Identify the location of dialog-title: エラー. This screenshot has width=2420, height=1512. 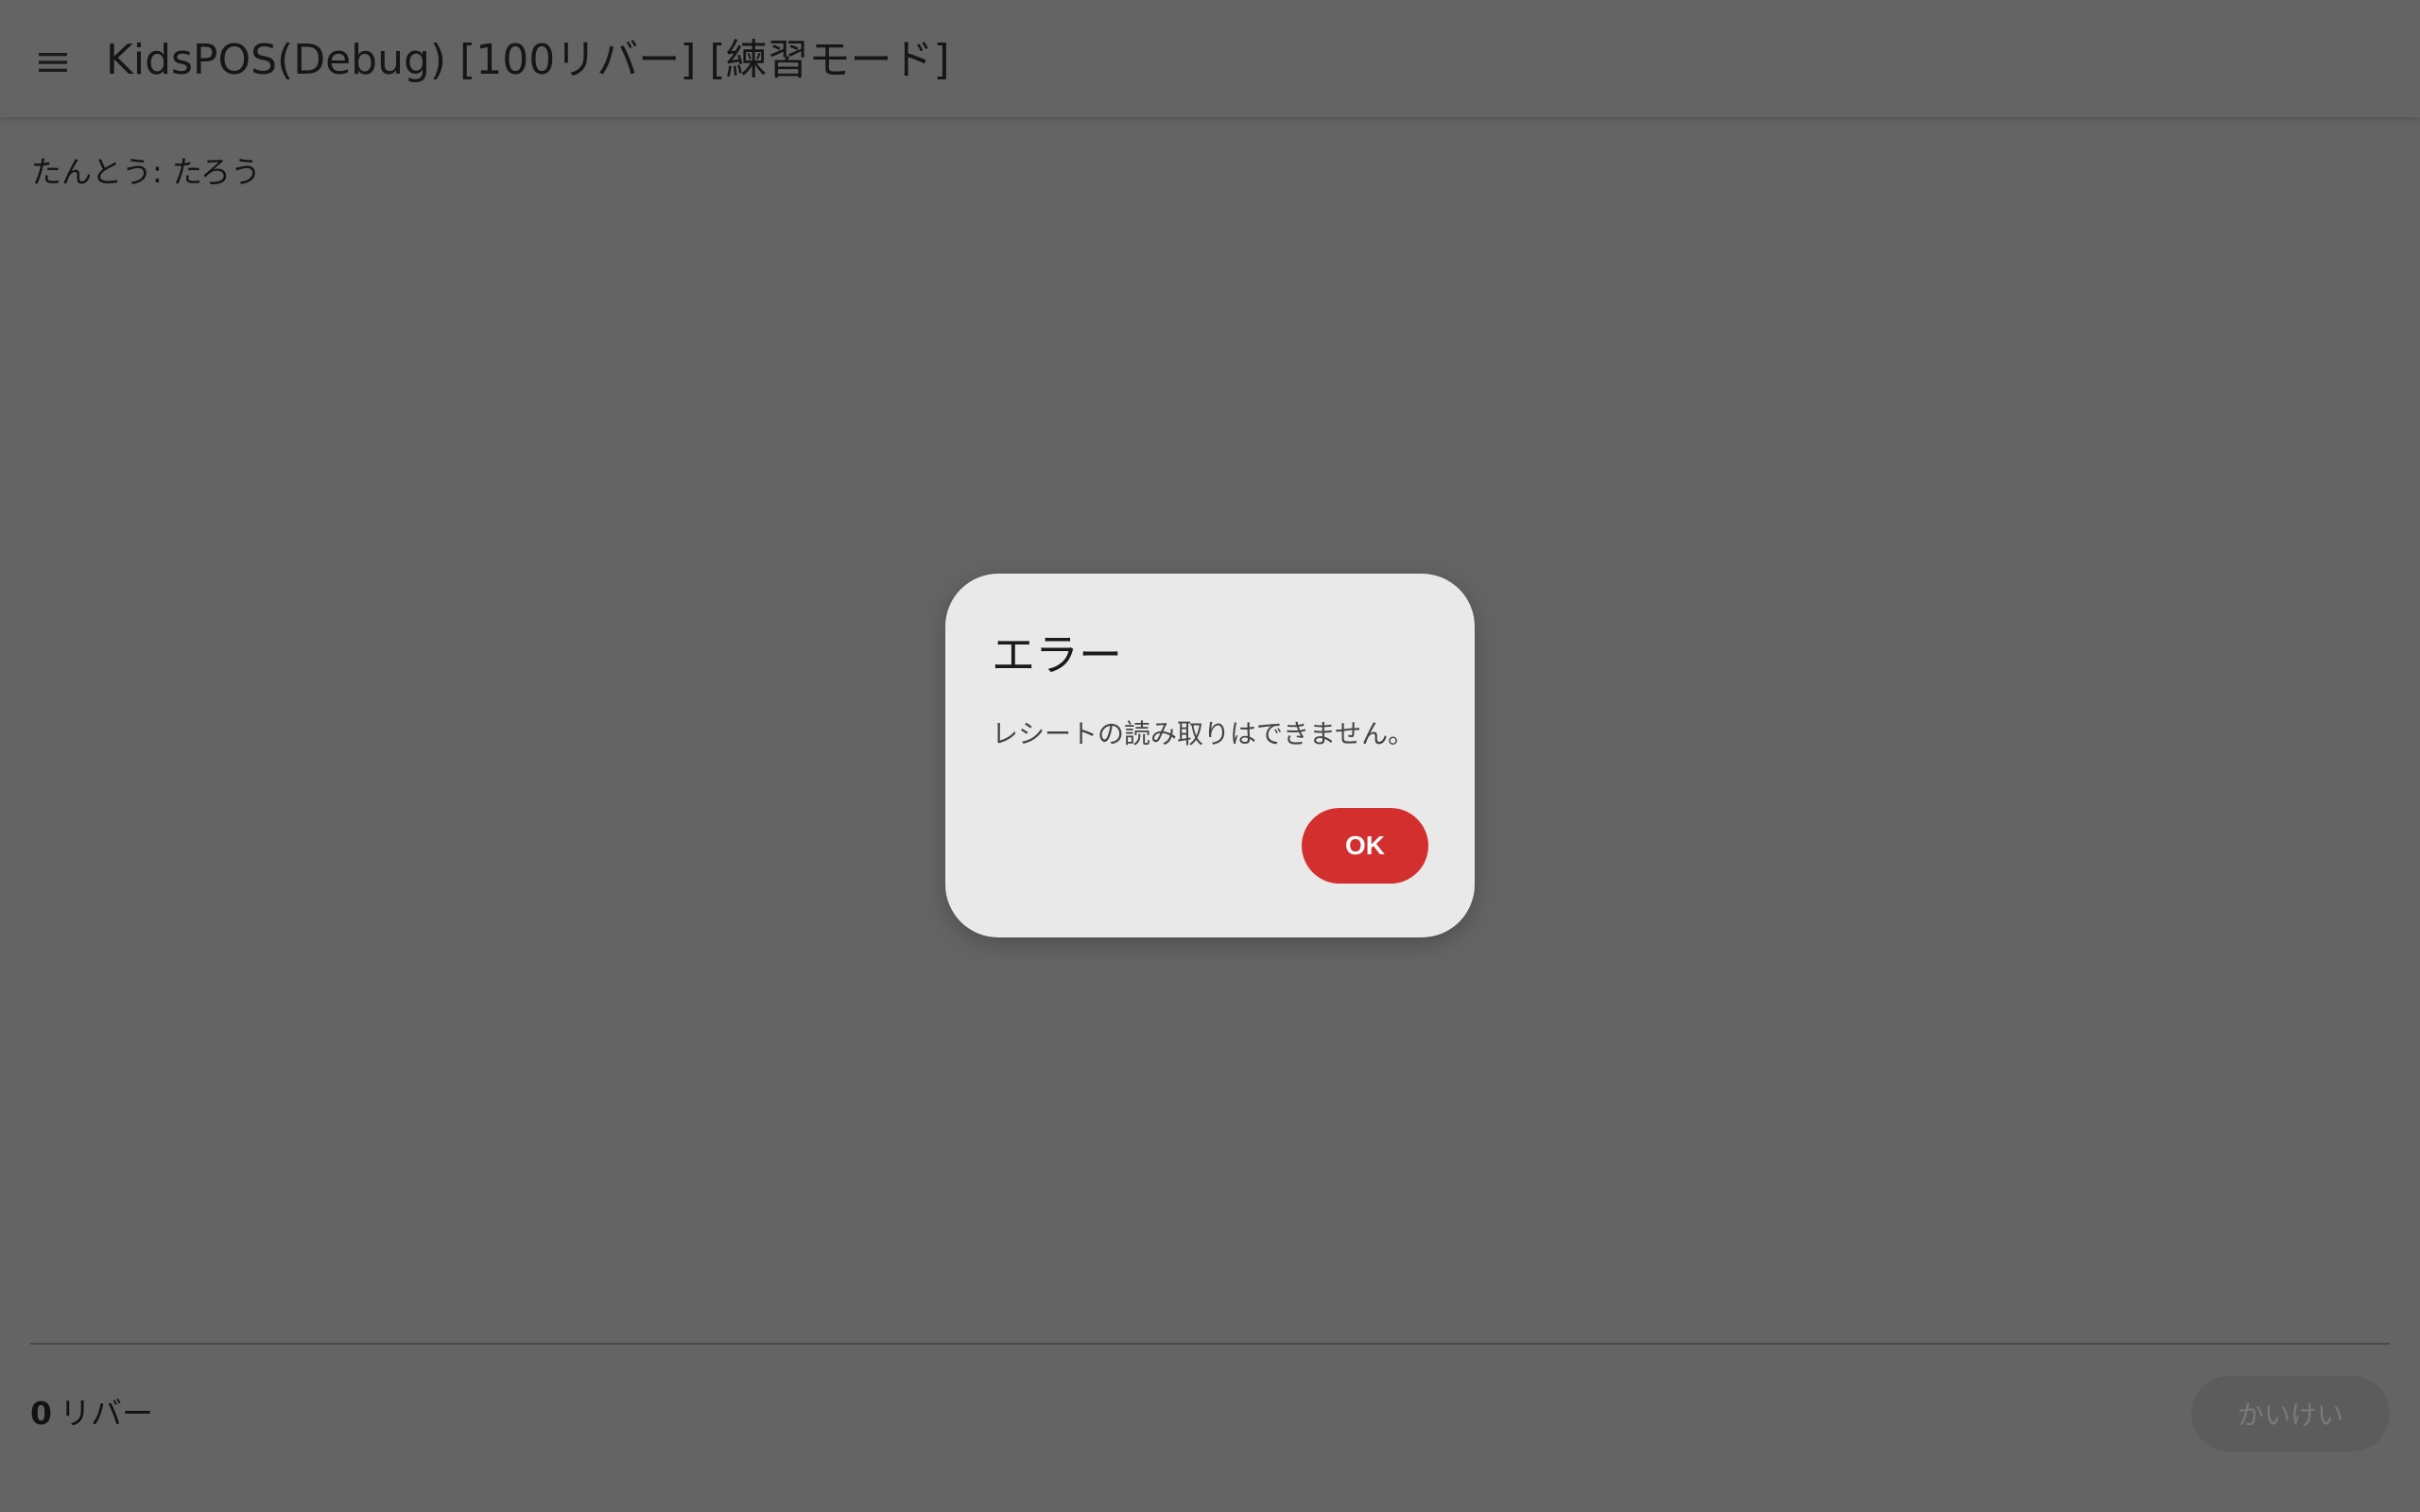
(1057, 654).